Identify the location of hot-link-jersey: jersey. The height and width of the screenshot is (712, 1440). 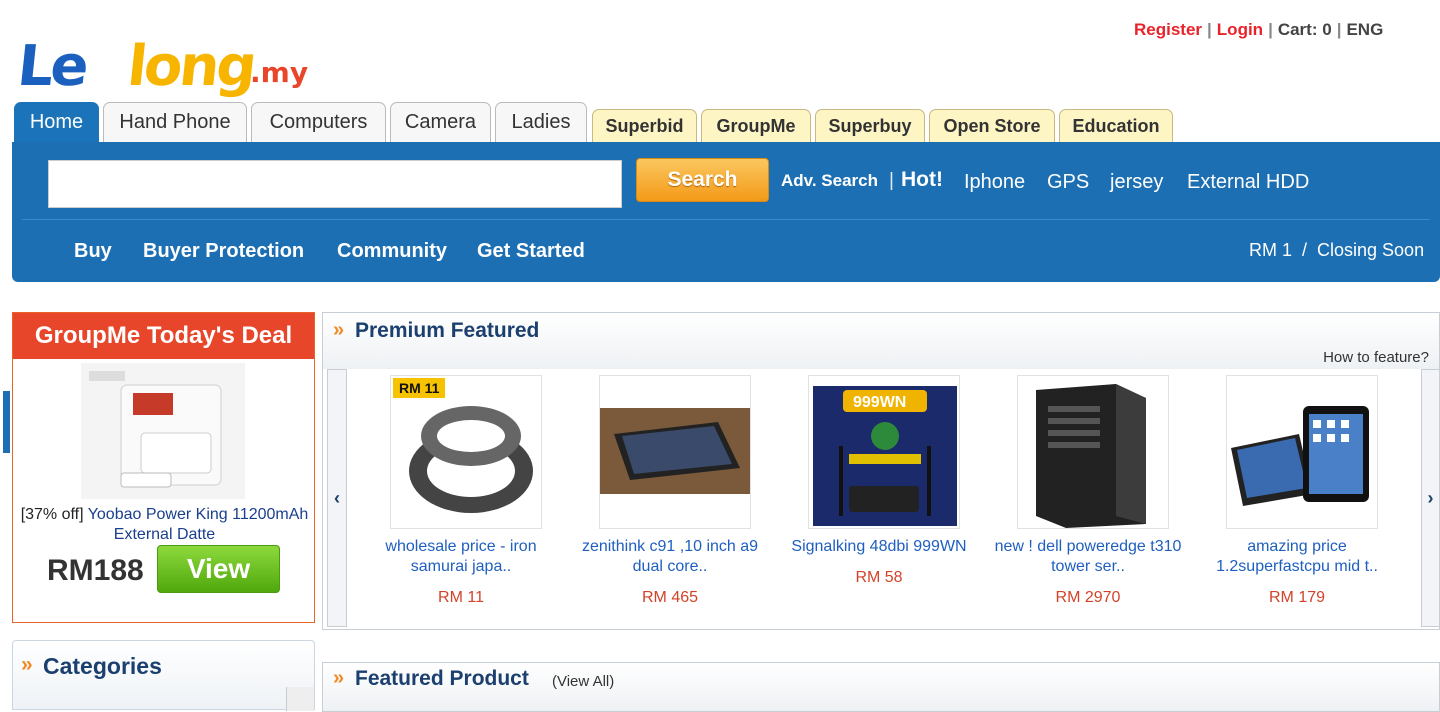
(1136, 182).